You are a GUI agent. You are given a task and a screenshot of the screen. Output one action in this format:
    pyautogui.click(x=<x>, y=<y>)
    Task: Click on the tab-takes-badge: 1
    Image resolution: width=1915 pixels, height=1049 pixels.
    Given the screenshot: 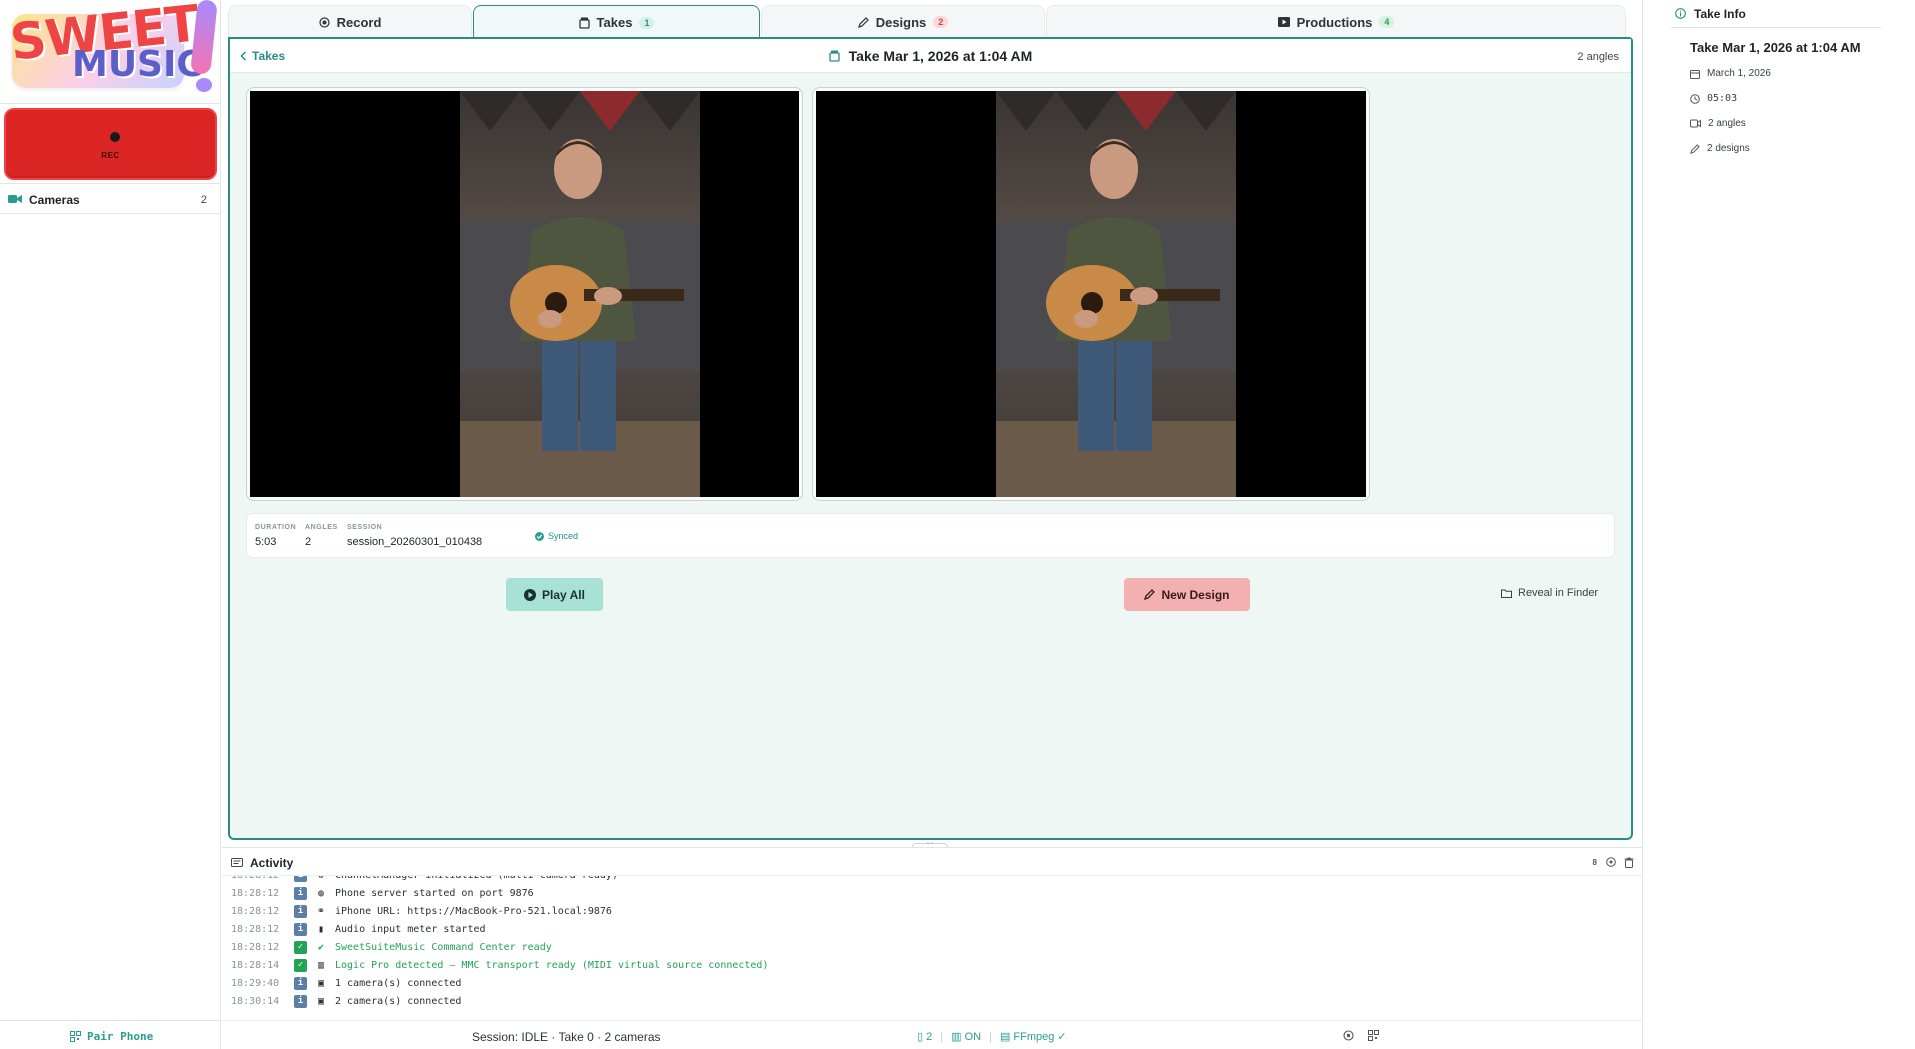 What is the action you would take?
    pyautogui.click(x=647, y=22)
    